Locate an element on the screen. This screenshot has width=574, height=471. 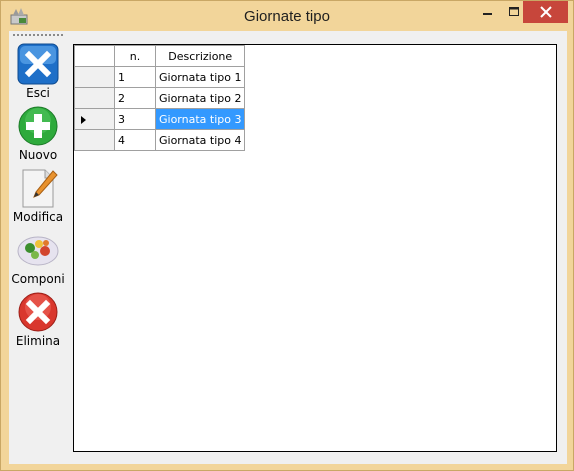
edit-icon is located at coordinates (40, 188).